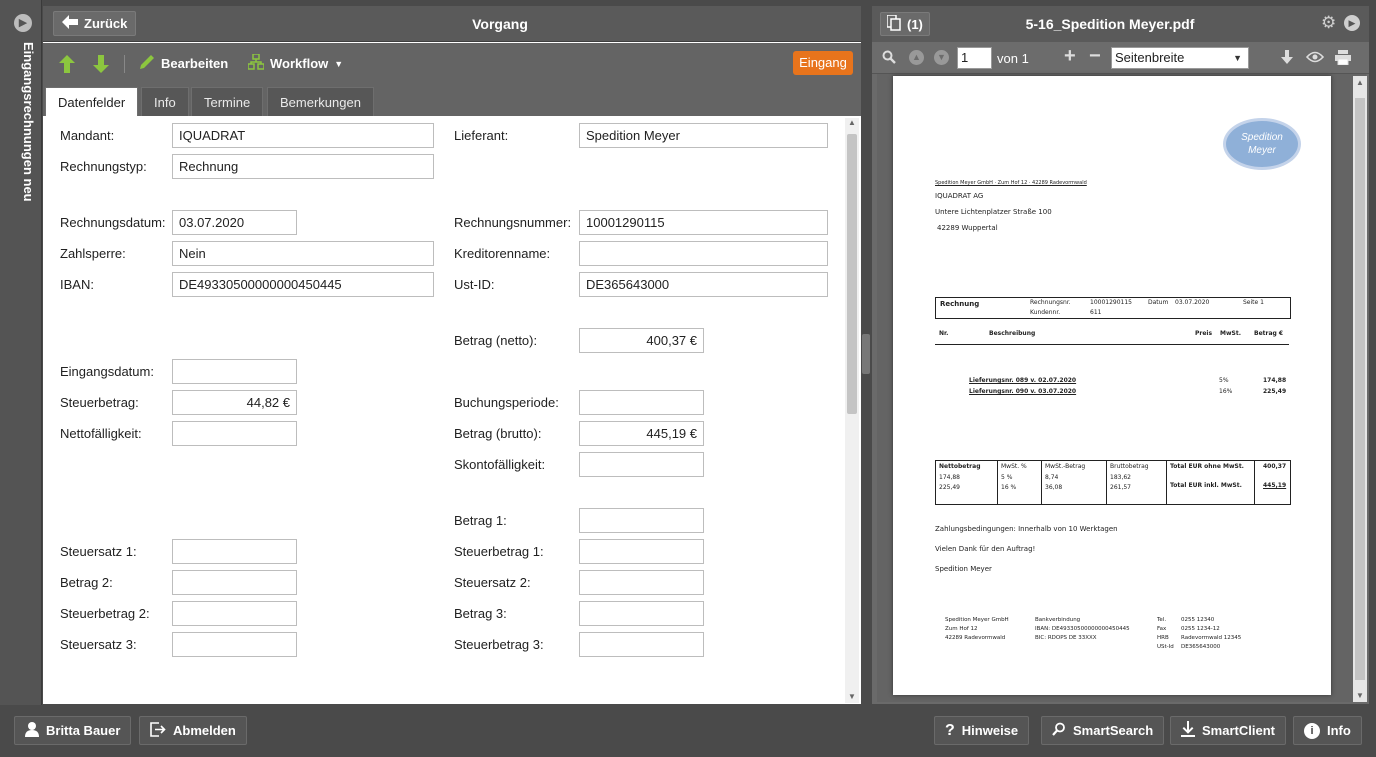 The height and width of the screenshot is (757, 1376). I want to click on logout-button: Abmelden, so click(193, 730).